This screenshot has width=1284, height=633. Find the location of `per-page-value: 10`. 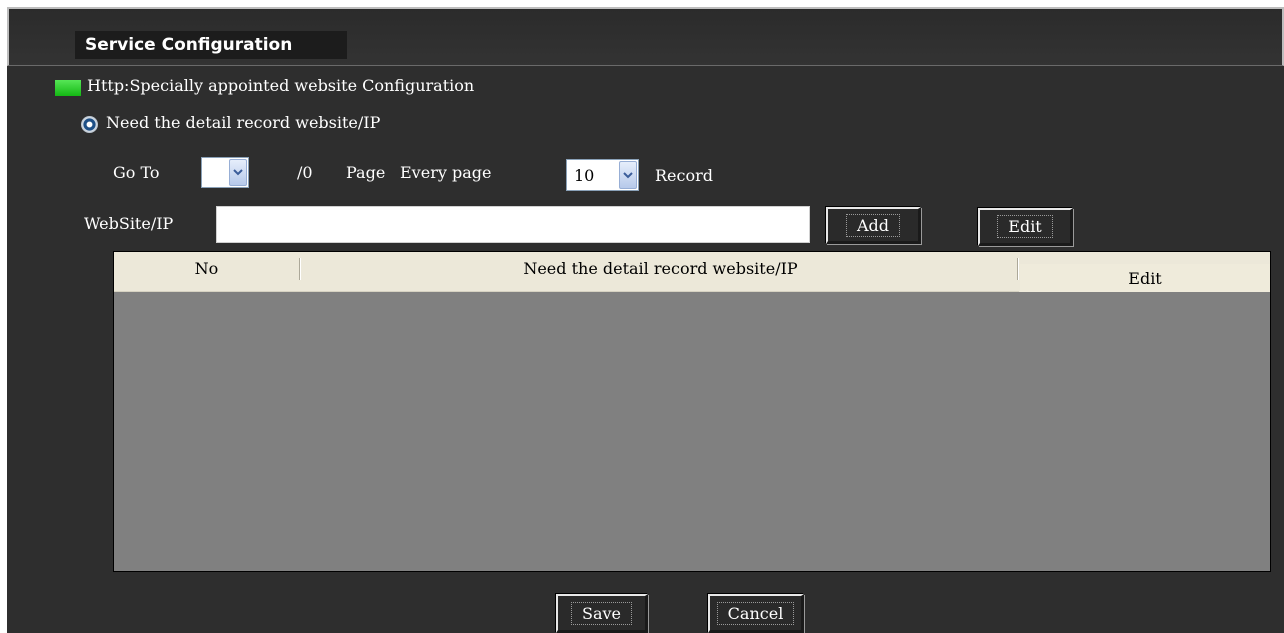

per-page-value: 10 is located at coordinates (584, 175).